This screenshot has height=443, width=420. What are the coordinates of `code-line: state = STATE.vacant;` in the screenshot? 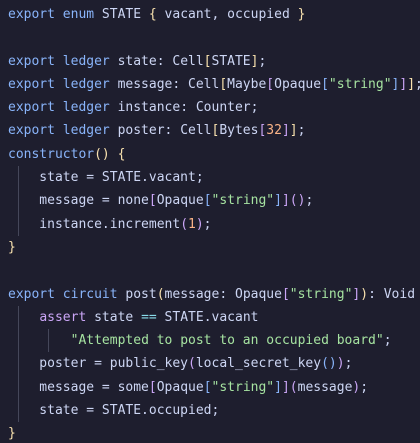 It's located at (214, 178).